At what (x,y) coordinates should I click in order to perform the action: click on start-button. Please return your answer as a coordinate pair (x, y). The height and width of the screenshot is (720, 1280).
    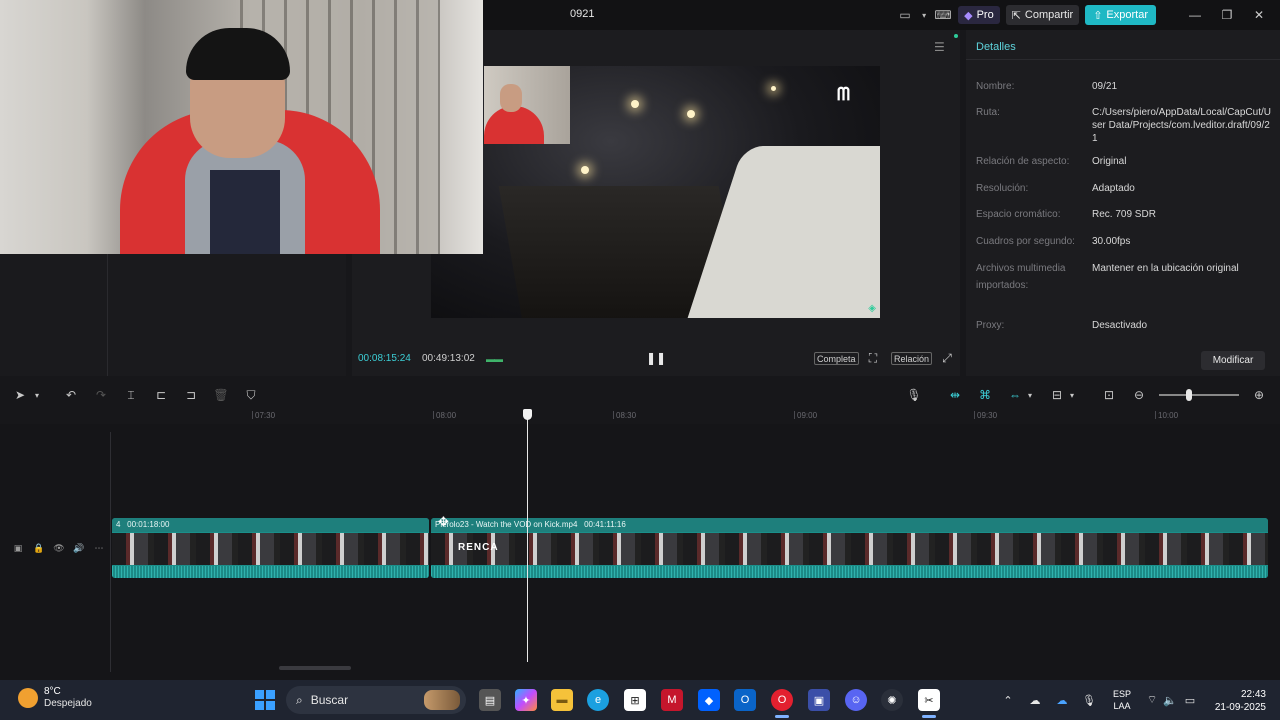
    Looking at the image, I should click on (265, 700).